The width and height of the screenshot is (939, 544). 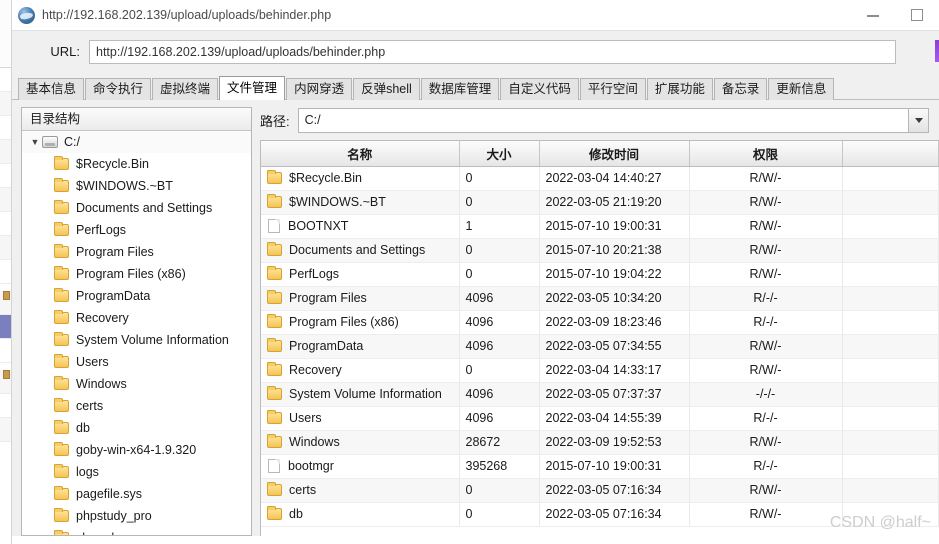 I want to click on table-row: $Recycle.Bin 0 2022-03-04 14:40:27 R/W/-, so click(x=600, y=178).